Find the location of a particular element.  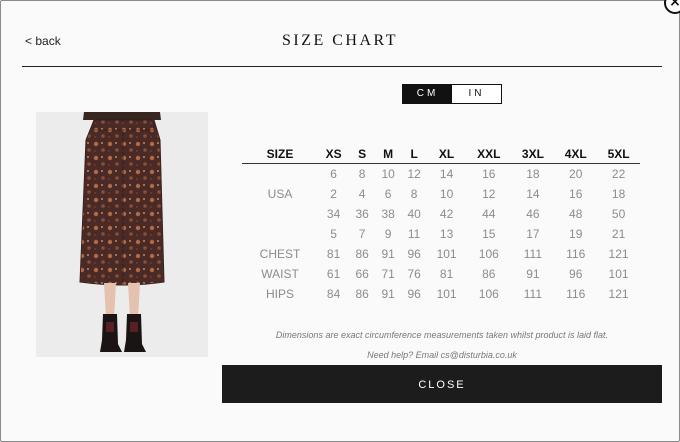

table-cell: 71 is located at coordinates (388, 274).